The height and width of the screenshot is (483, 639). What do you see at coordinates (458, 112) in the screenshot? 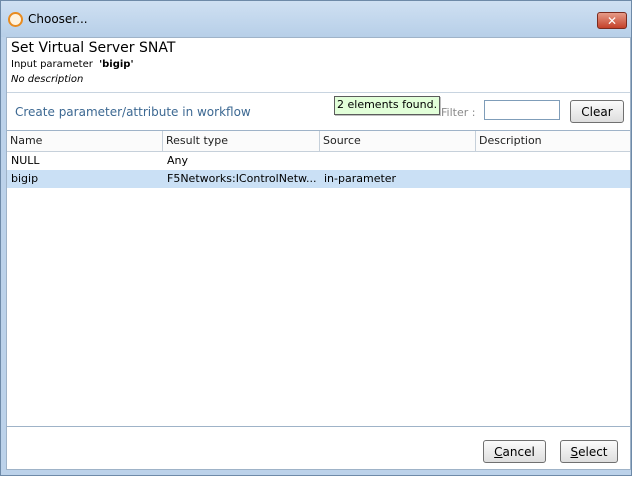
I see `filter-label: Filter :` at bounding box center [458, 112].